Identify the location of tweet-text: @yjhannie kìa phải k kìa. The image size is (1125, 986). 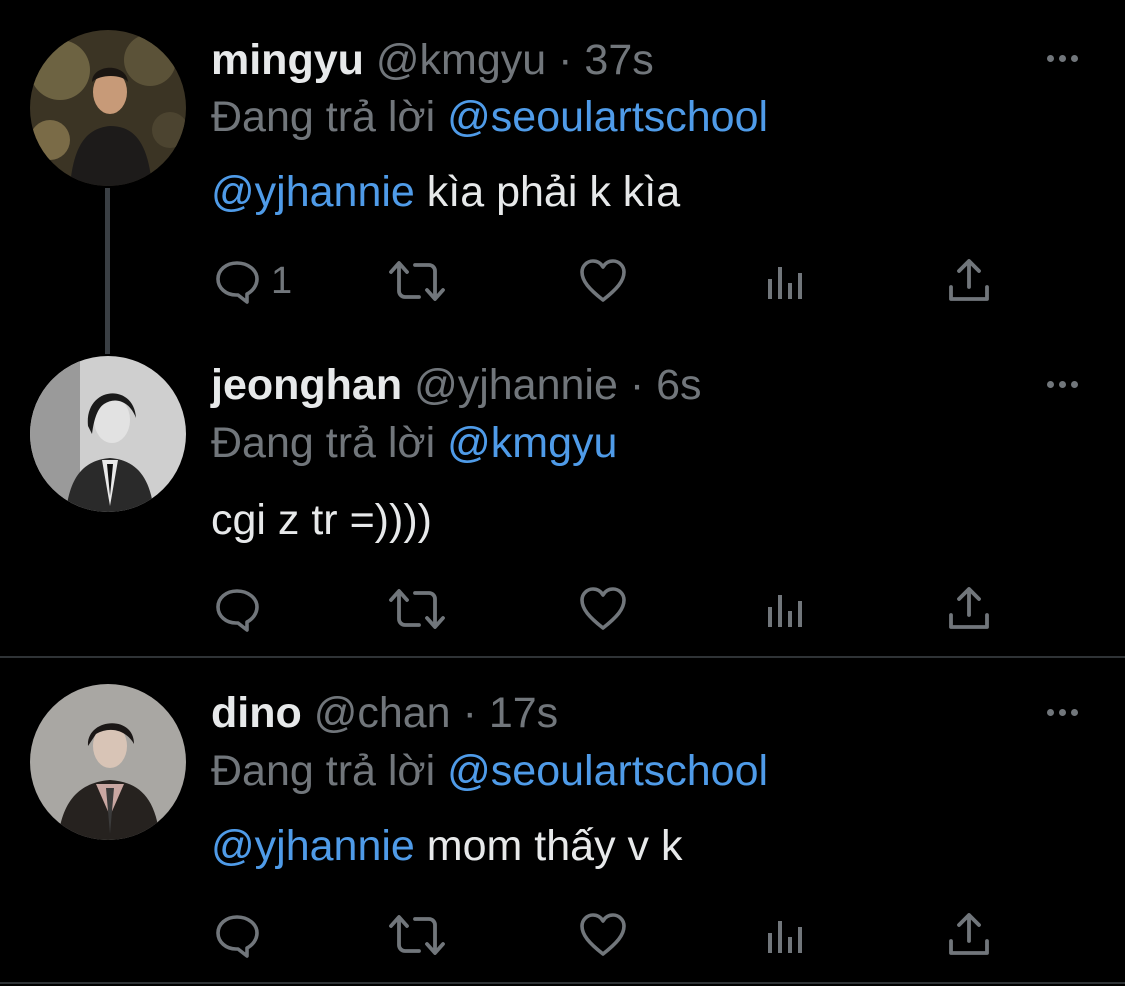
(445, 192).